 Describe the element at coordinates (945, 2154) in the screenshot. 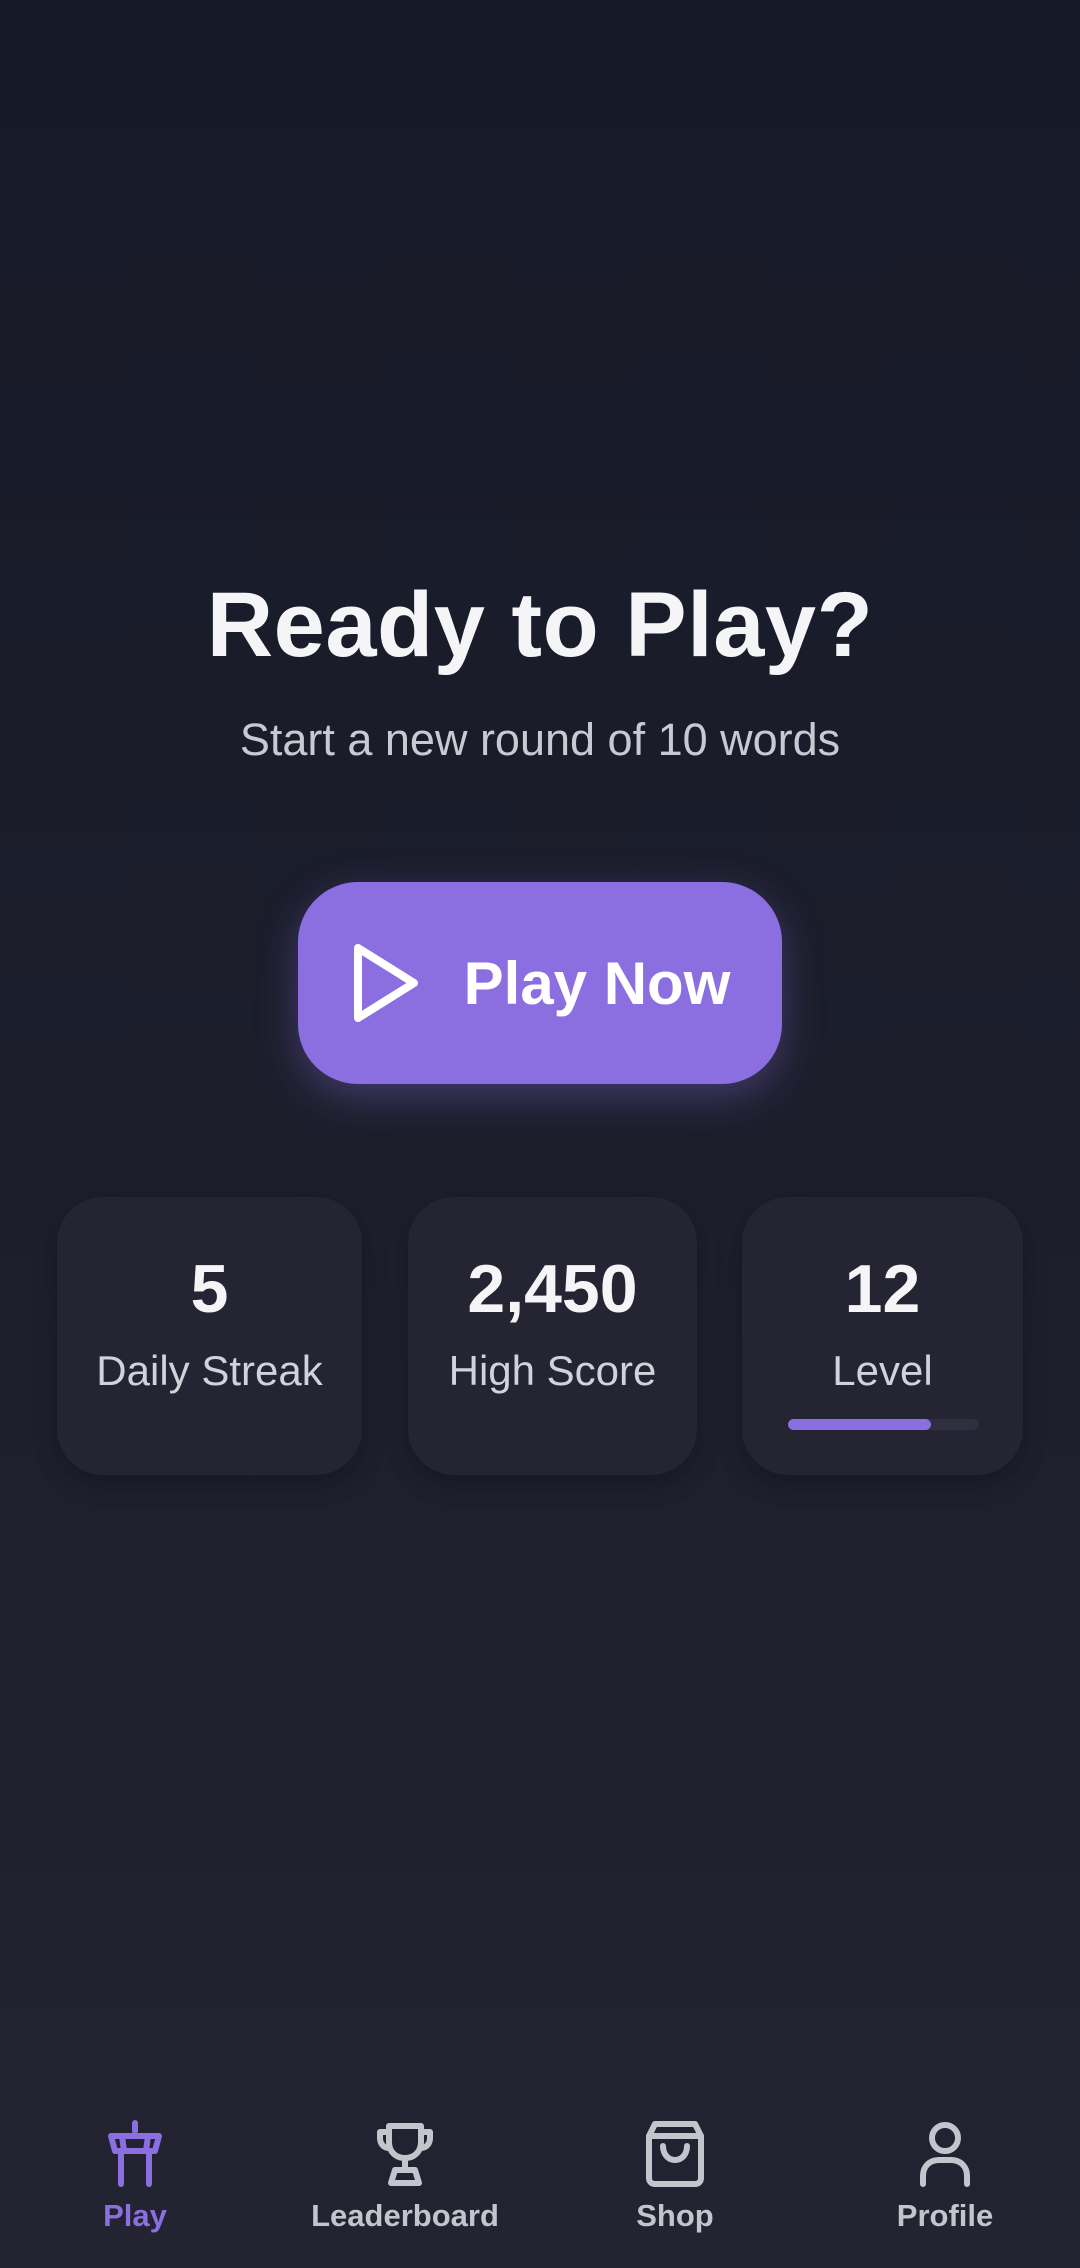

I see `user-icon` at that location.